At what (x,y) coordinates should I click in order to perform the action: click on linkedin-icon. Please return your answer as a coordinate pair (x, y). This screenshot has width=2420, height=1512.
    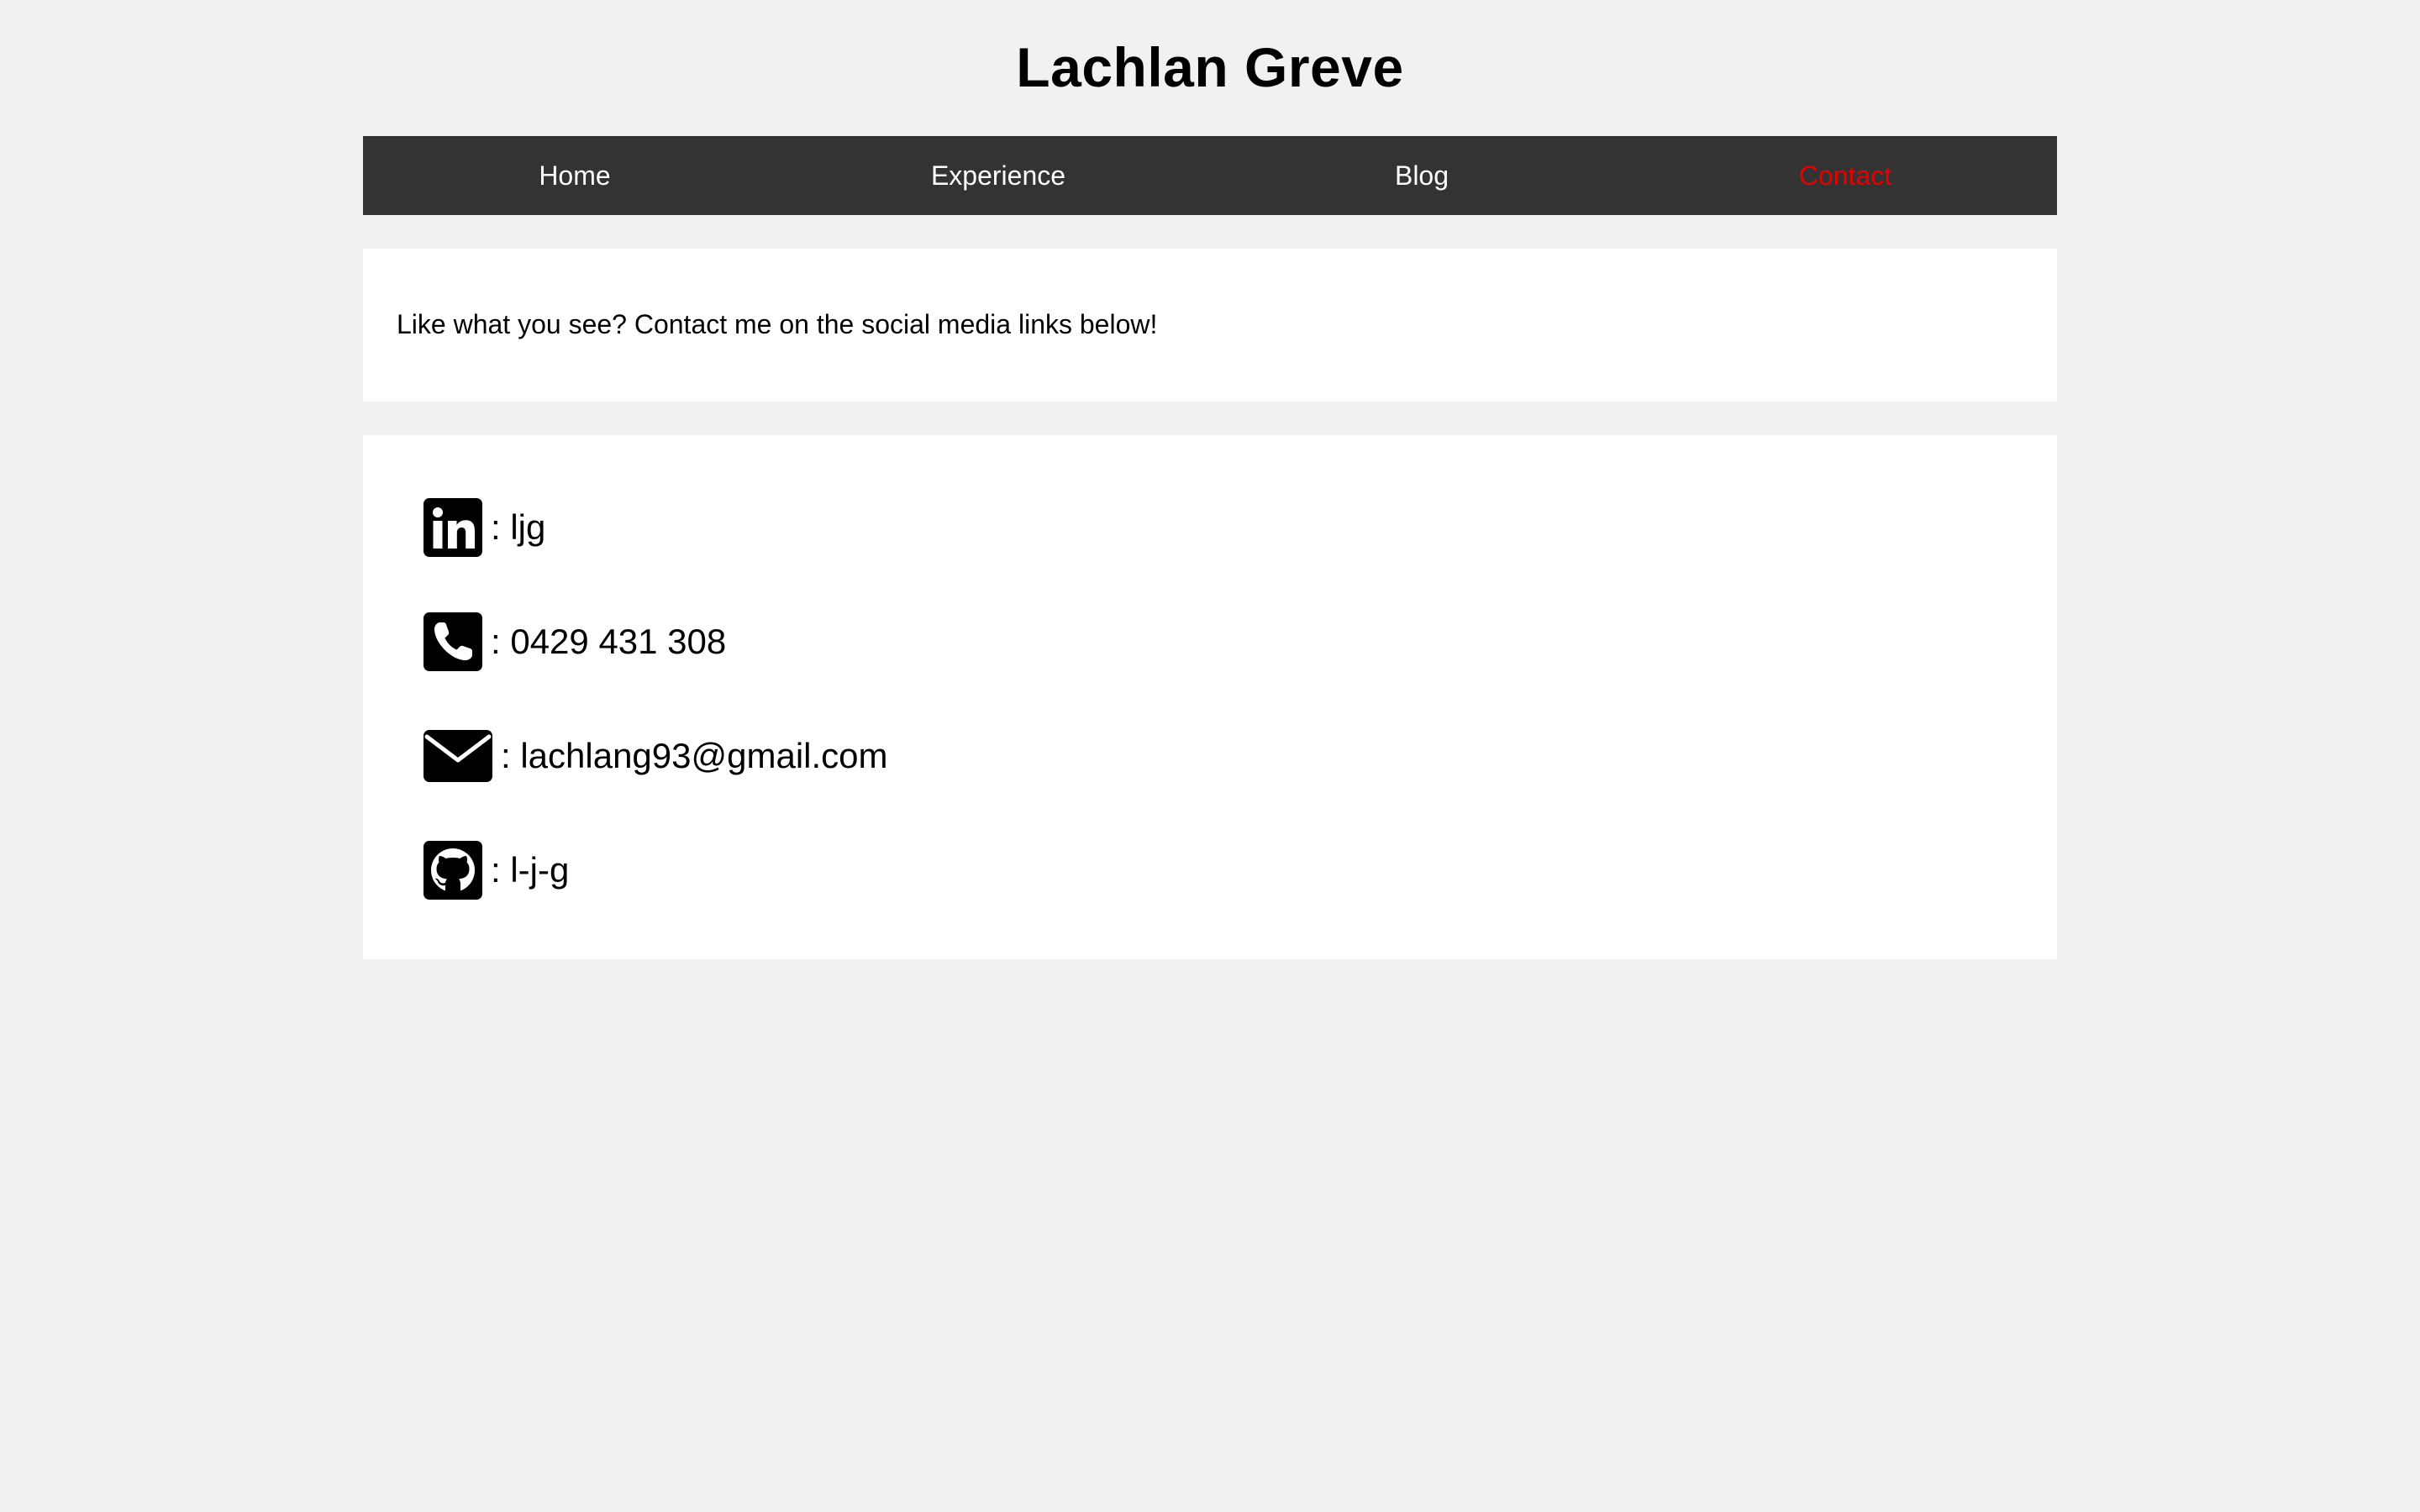
    Looking at the image, I should click on (453, 527).